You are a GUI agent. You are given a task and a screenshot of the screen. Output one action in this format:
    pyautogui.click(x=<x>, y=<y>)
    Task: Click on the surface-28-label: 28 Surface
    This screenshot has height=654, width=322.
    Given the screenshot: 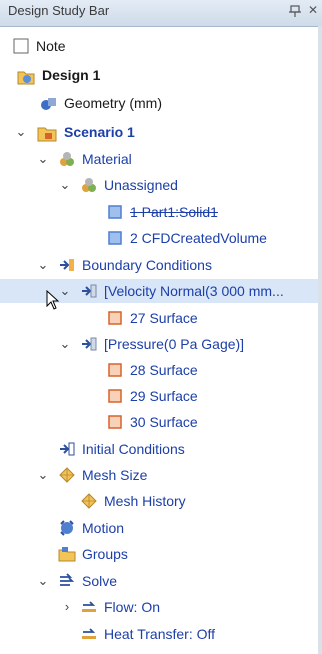 What is the action you would take?
    pyautogui.click(x=164, y=370)
    